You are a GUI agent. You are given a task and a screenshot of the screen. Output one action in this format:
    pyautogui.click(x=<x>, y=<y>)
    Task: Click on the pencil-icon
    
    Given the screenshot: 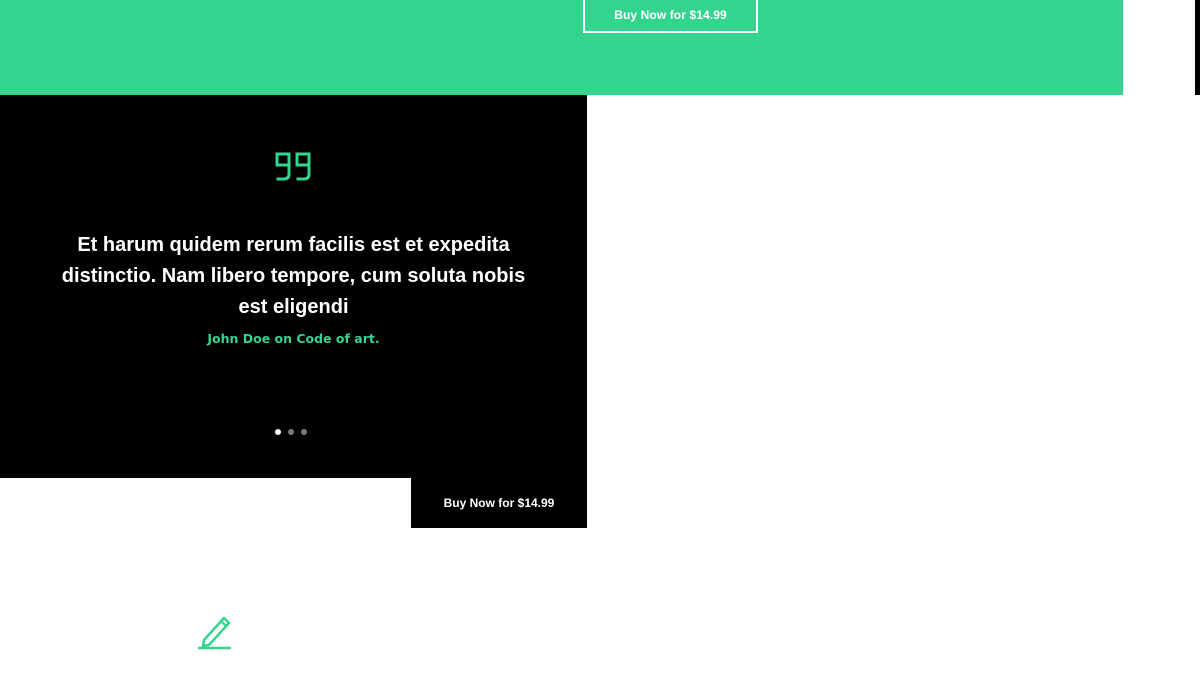 What is the action you would take?
    pyautogui.click(x=214, y=633)
    